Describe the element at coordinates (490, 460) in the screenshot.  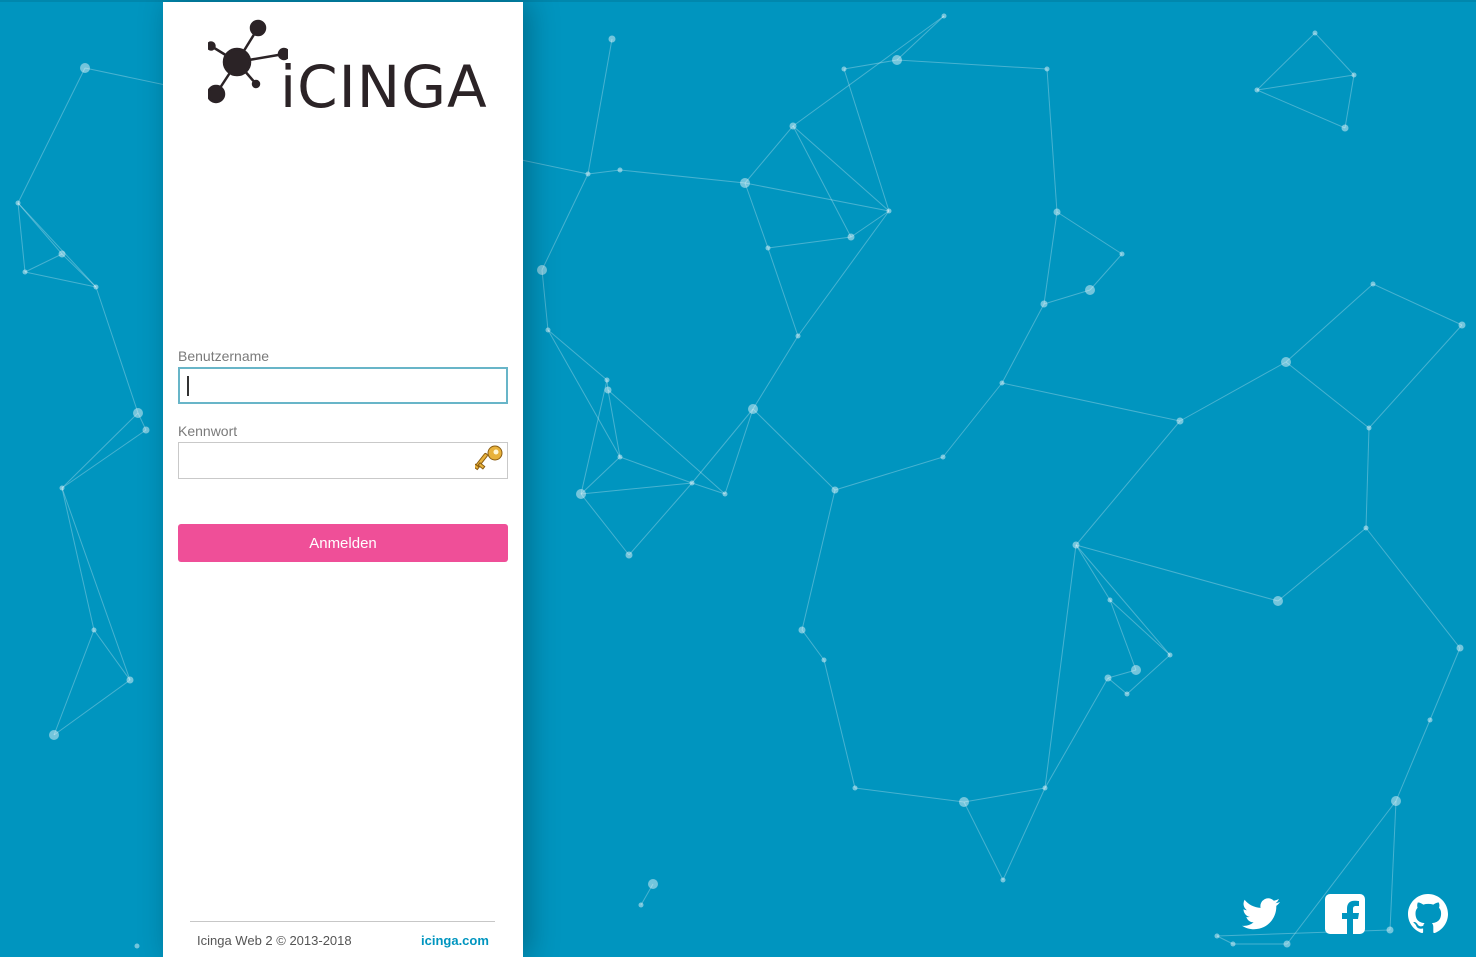
I see `key-icon` at that location.